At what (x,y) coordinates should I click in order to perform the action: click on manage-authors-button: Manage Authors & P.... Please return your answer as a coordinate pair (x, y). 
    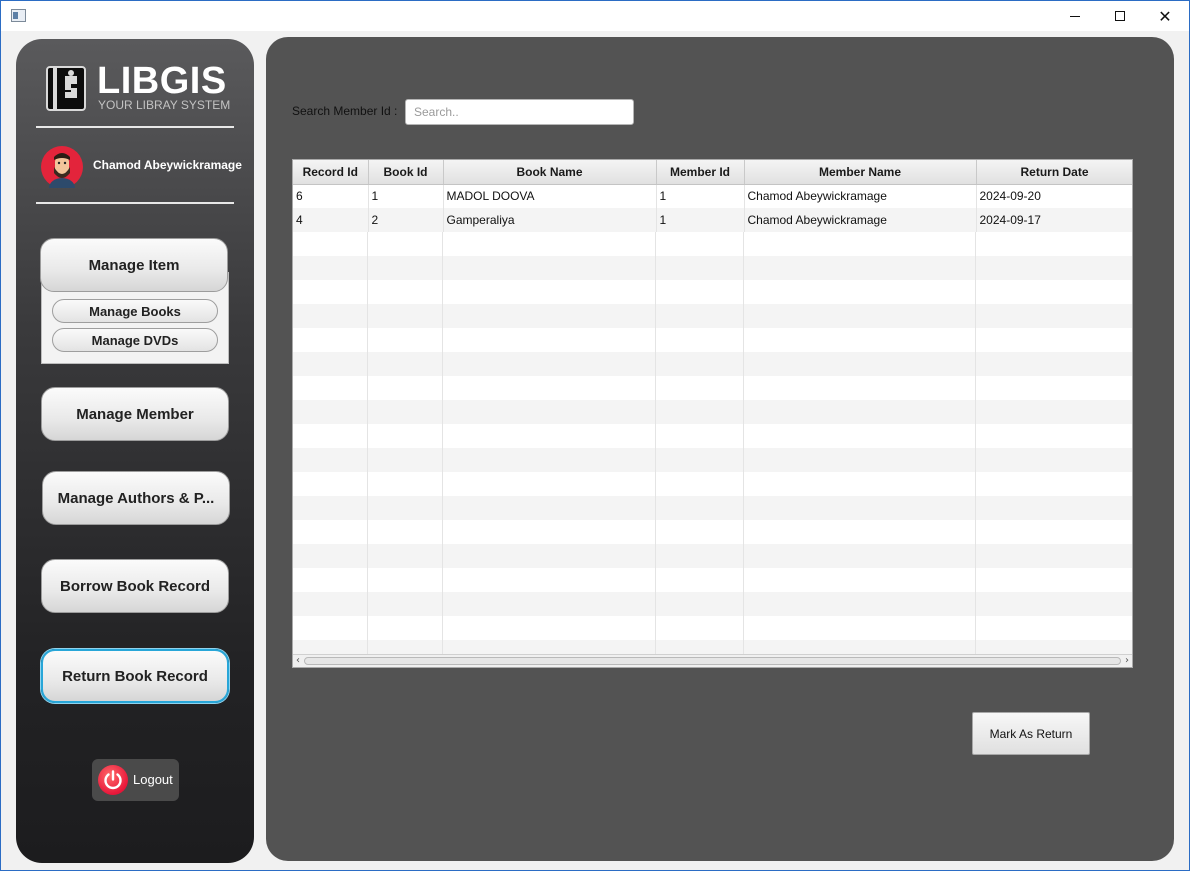
    Looking at the image, I should click on (136, 498).